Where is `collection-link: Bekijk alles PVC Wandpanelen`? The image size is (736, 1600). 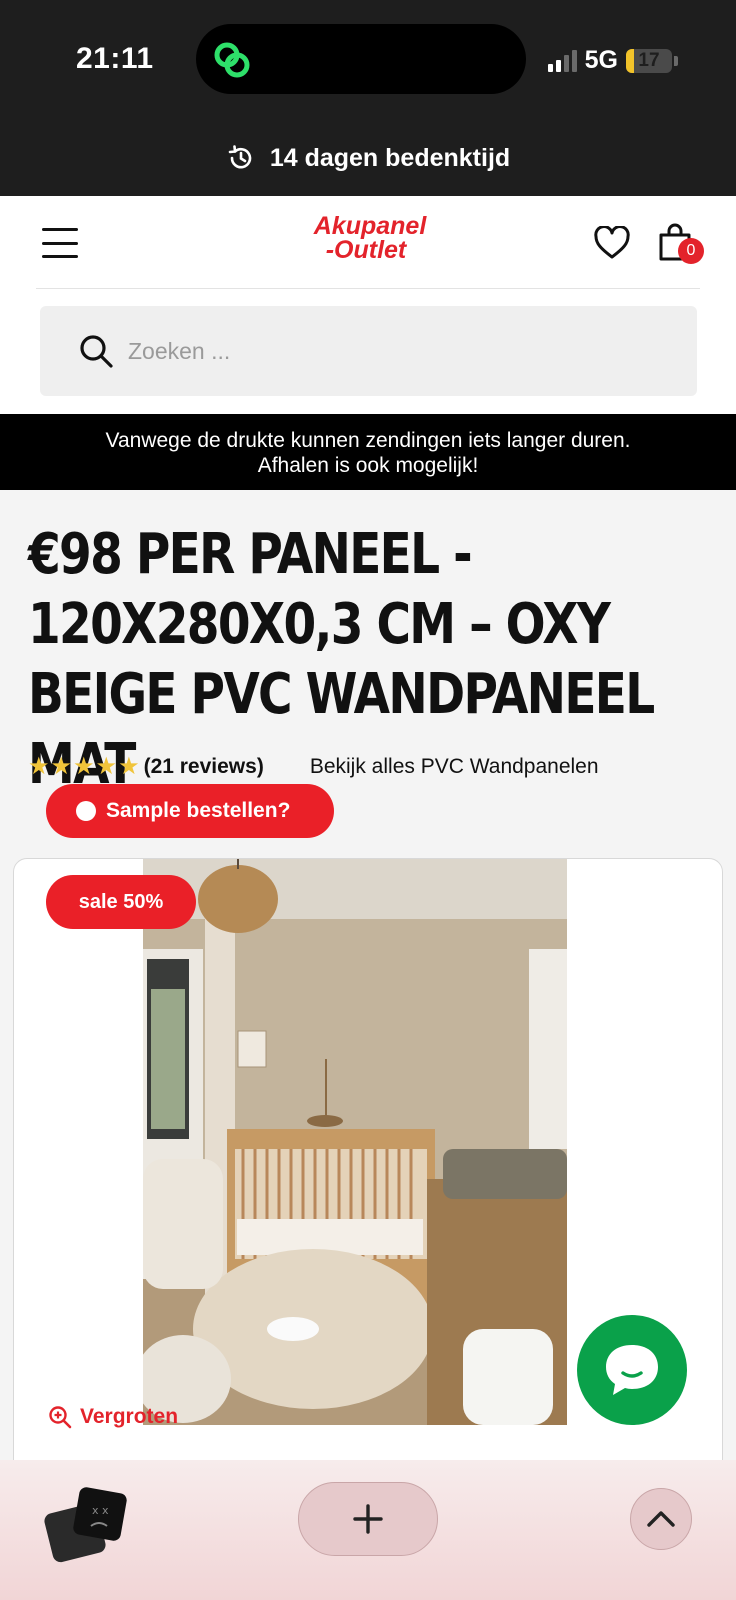
collection-link: Bekijk alles PVC Wandpanelen is located at coordinates (454, 767).